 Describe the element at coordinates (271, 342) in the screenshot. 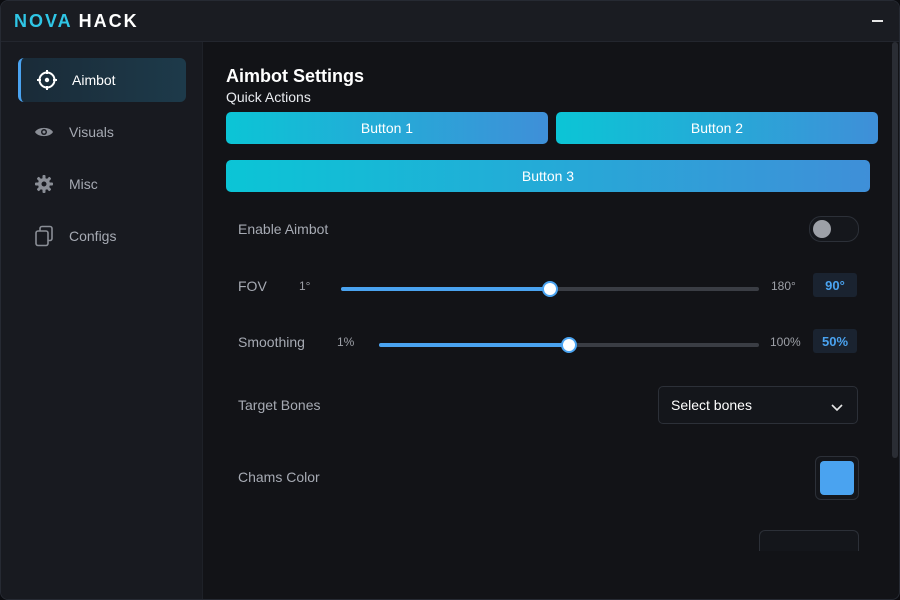

I see `smoothing-label: Smoothing` at that location.